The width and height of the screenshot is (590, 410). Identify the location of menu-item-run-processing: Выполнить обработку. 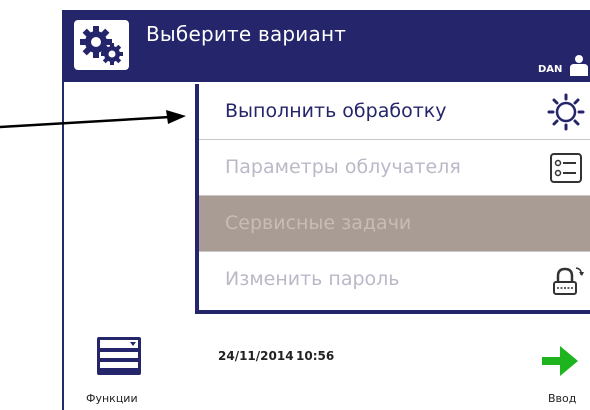
(394, 112).